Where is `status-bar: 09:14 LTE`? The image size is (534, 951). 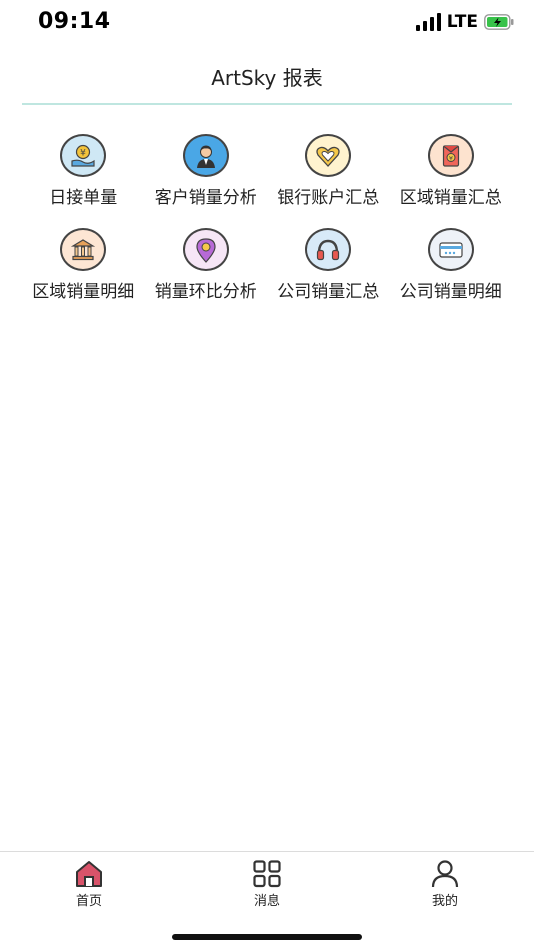
status-bar: 09:14 LTE is located at coordinates (267, 23).